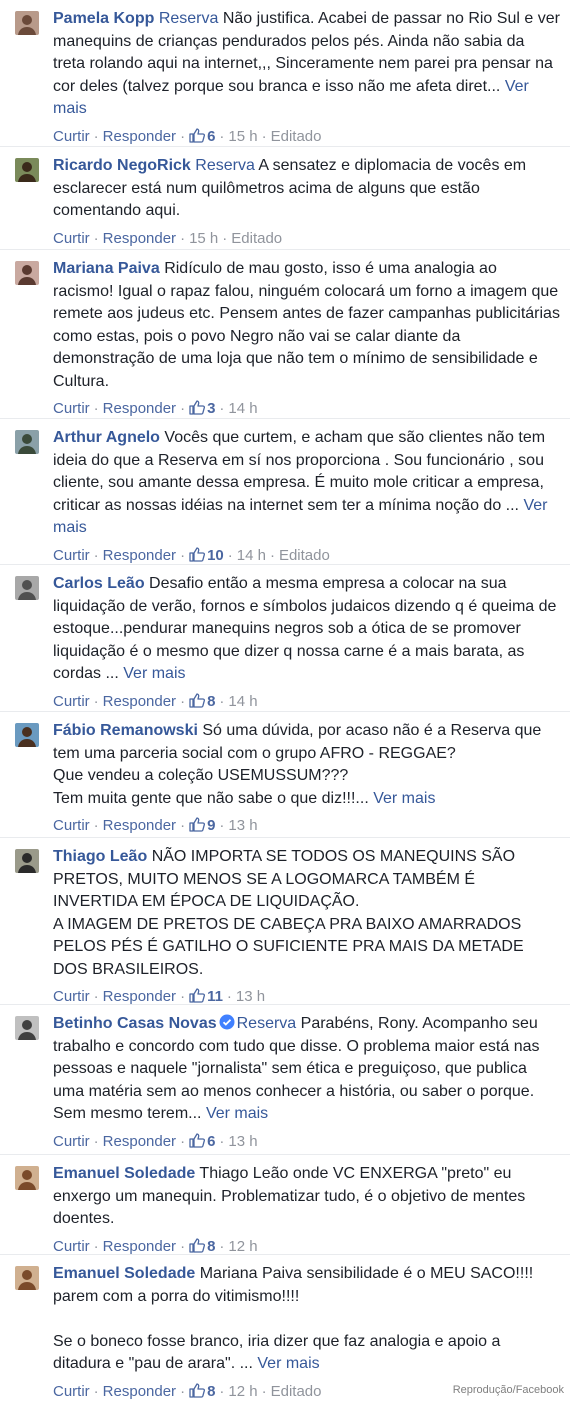  What do you see at coordinates (202, 825) in the screenshot?
I see `like-count-link: 9` at bounding box center [202, 825].